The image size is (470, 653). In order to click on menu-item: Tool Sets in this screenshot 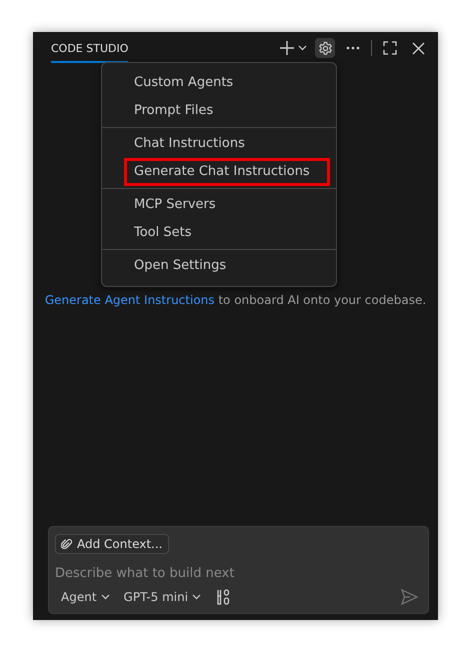, I will do `click(227, 233)`.